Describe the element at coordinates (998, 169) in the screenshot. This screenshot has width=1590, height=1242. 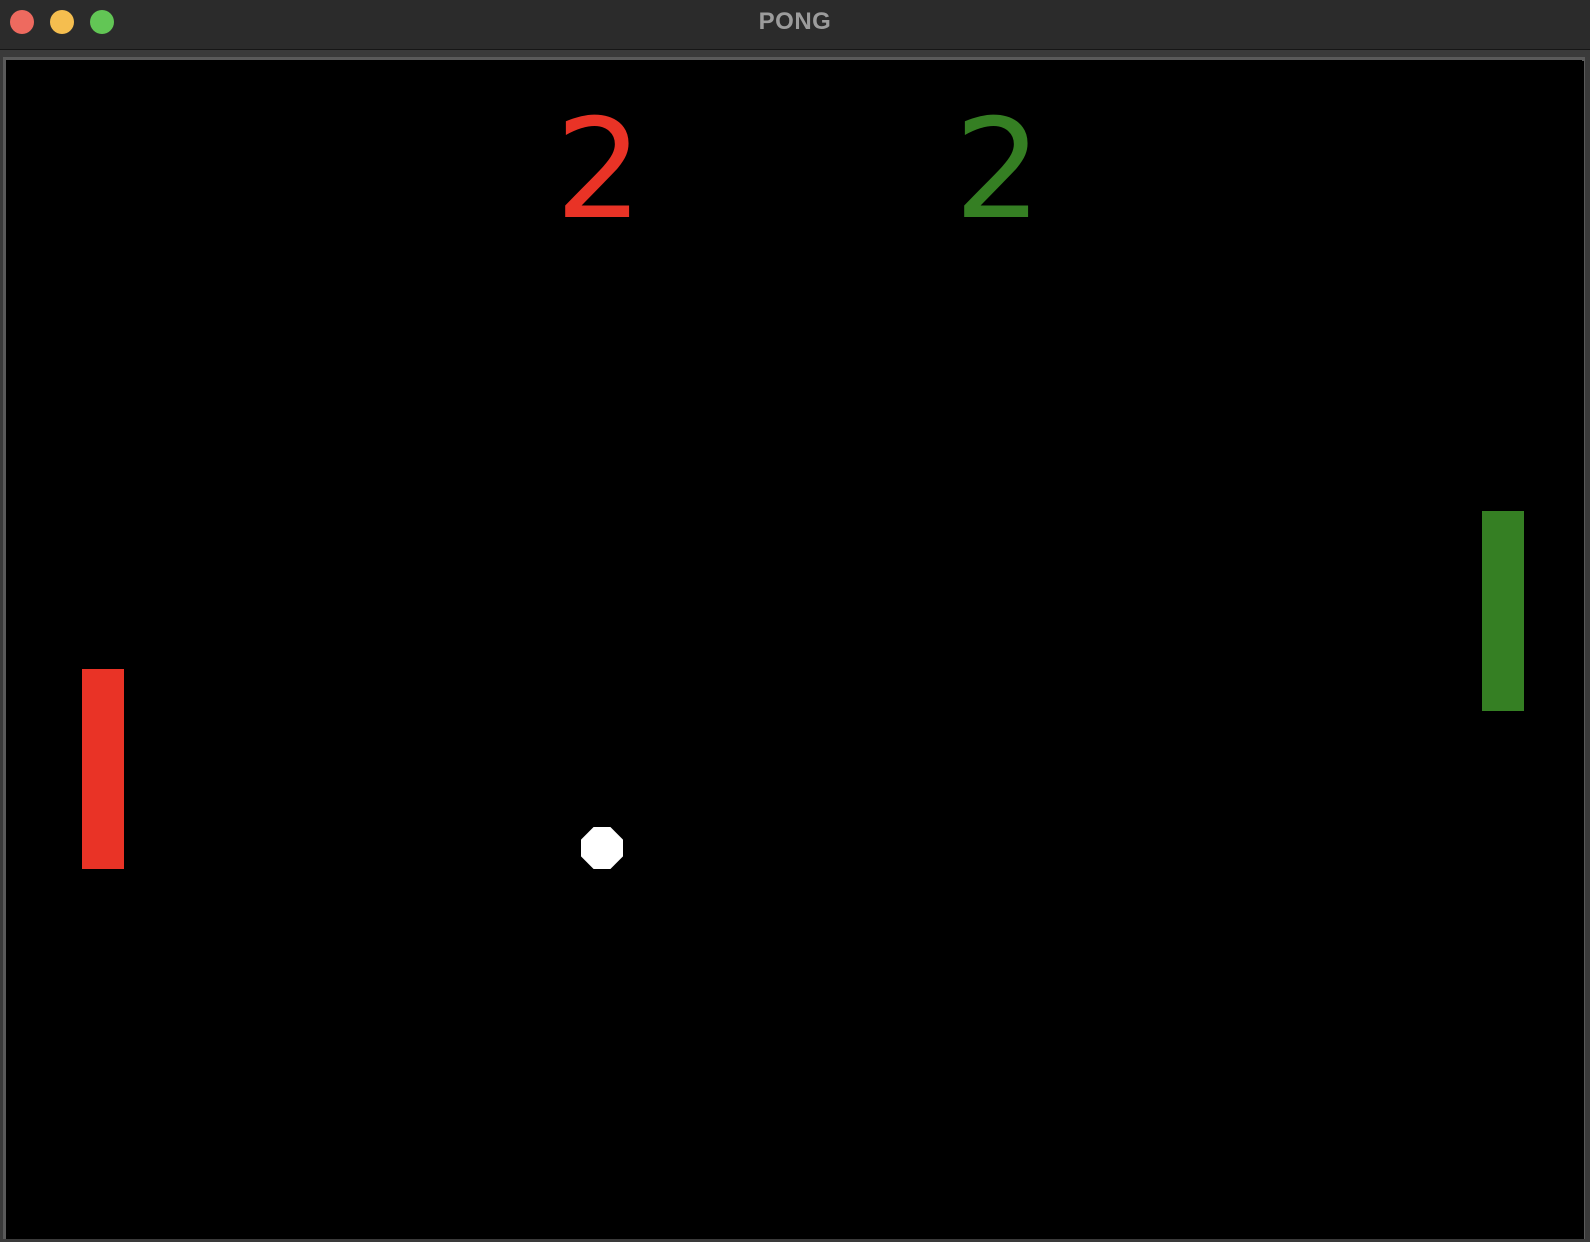
I see `right-player-score: 2` at that location.